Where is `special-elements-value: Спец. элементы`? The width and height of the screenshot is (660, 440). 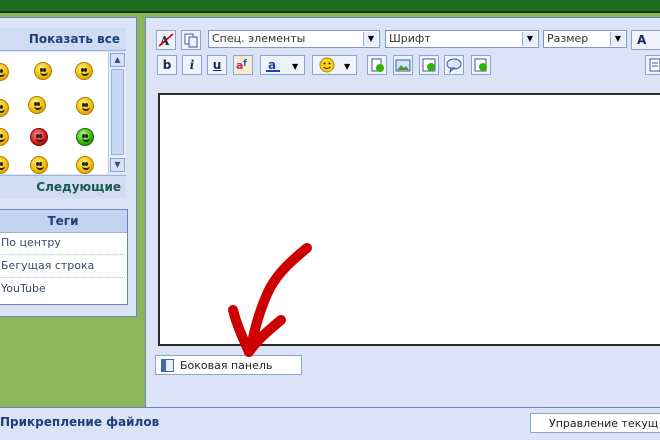 special-elements-value: Спец. элементы is located at coordinates (259, 38).